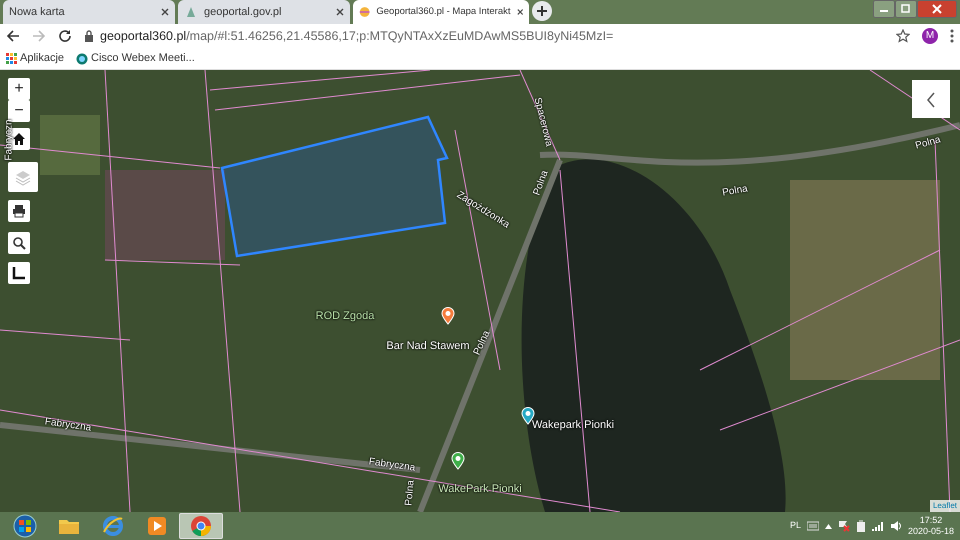 The height and width of the screenshot is (540, 960). Describe the element at coordinates (13, 36) in the screenshot. I see `back-arrow-icon` at that location.